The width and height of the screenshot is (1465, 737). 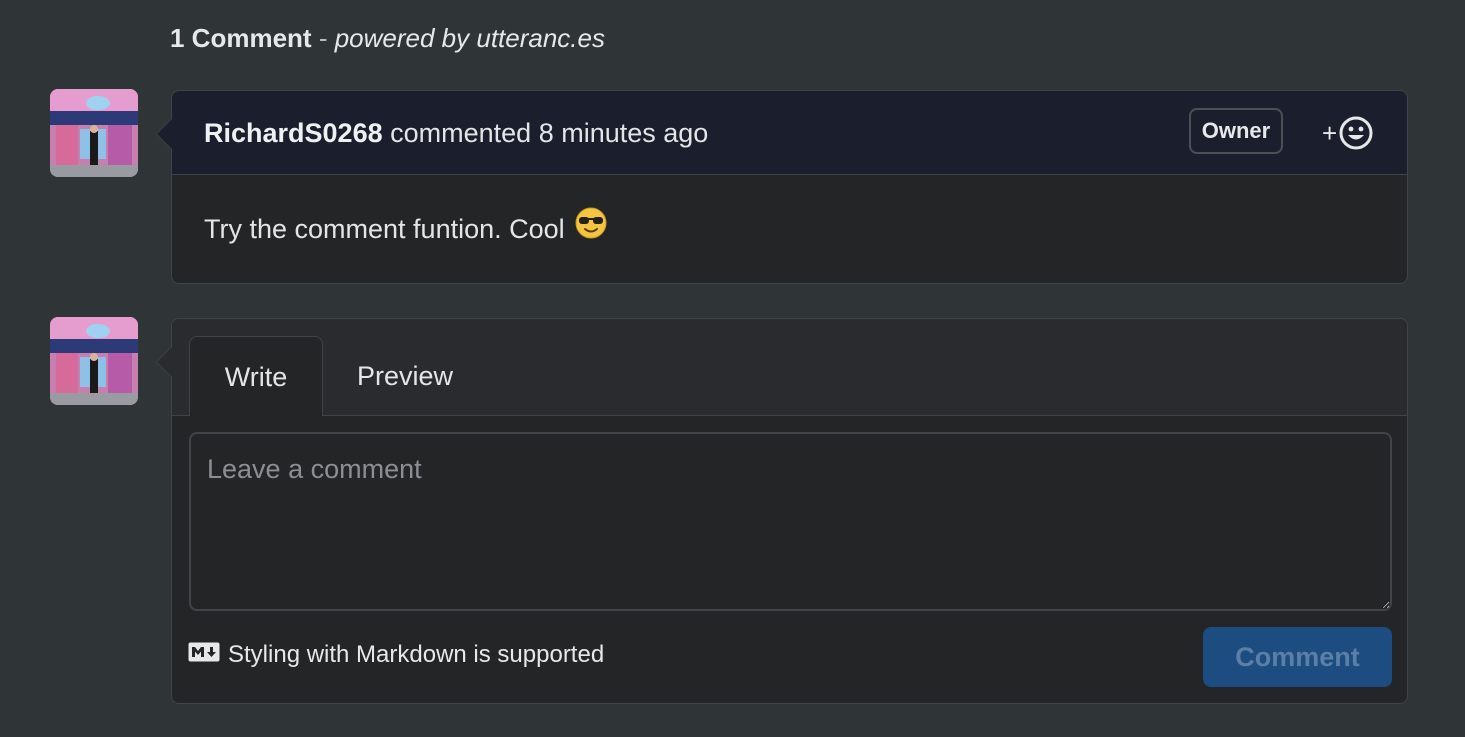 I want to click on markdown-help-link: Styling with Markdown is supported, so click(x=396, y=655).